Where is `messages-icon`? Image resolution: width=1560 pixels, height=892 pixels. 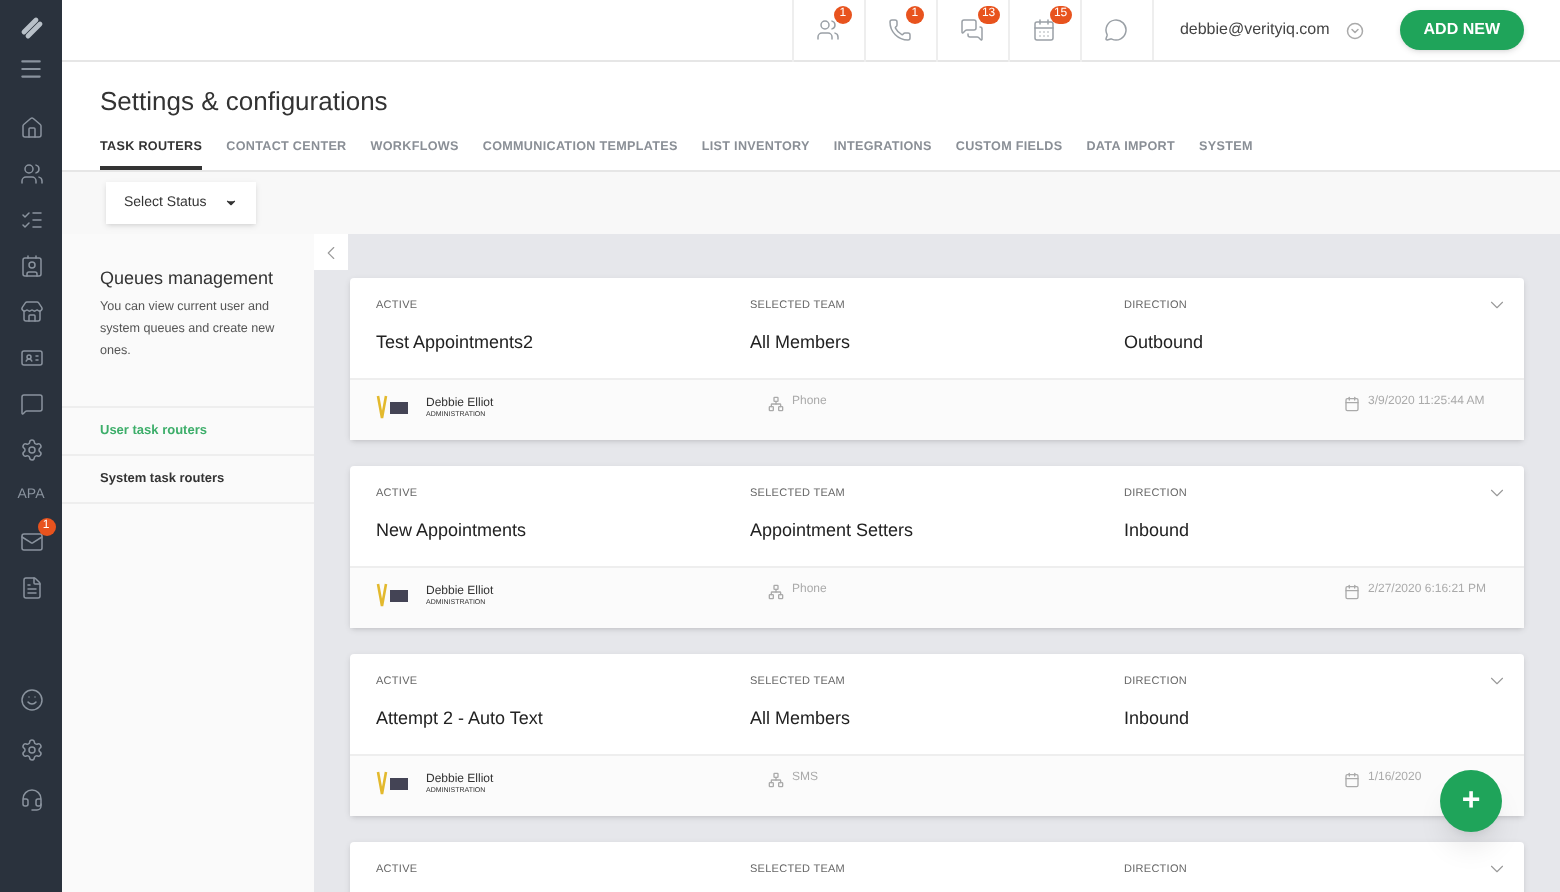 messages-icon is located at coordinates (972, 30).